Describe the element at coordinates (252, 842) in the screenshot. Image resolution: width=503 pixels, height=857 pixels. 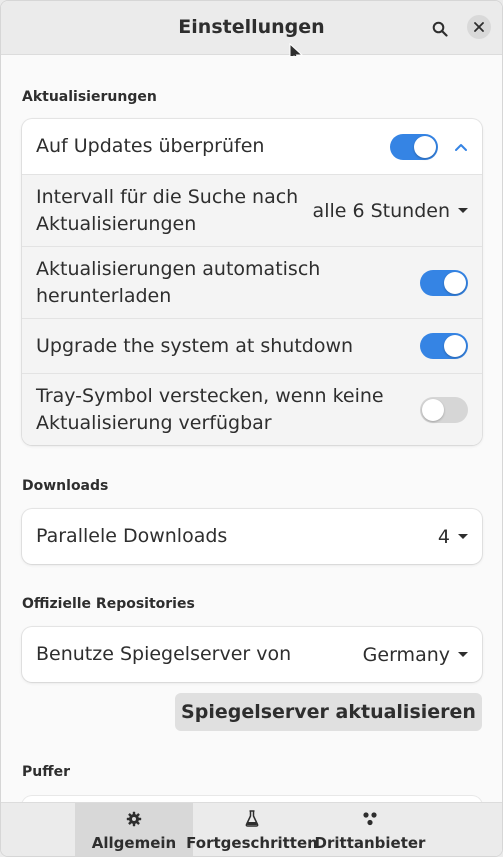
I see `tab-label: Fortgeschritten` at that location.